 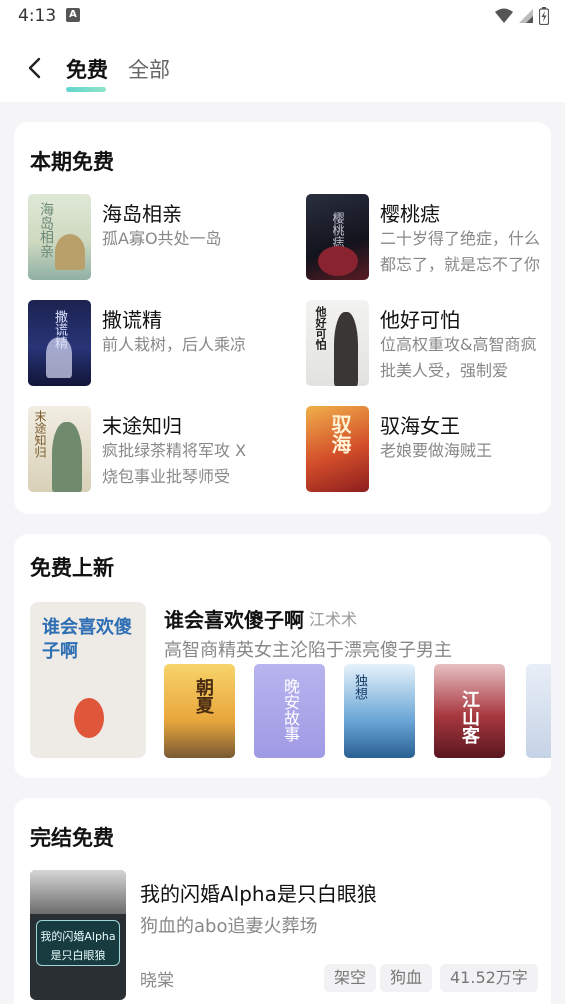 What do you see at coordinates (420, 426) in the screenshot?
I see `book-title: 驭海女王` at bounding box center [420, 426].